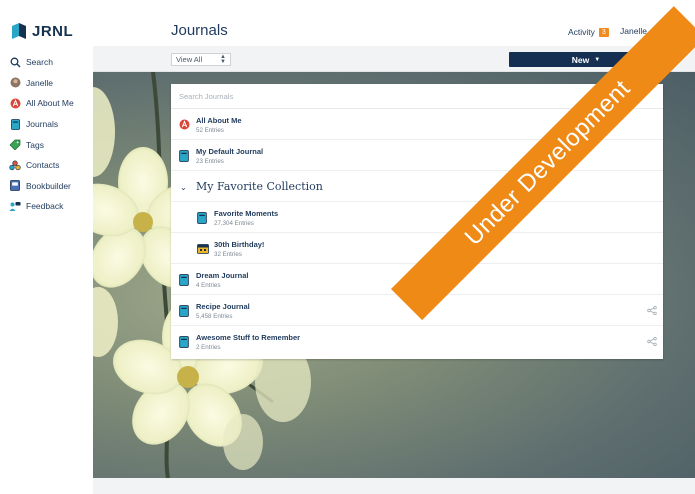 Image resolution: width=695 pixels, height=494 pixels. Describe the element at coordinates (394, 23) in the screenshot. I see `header: Journals Activity 3 Janelle` at that location.